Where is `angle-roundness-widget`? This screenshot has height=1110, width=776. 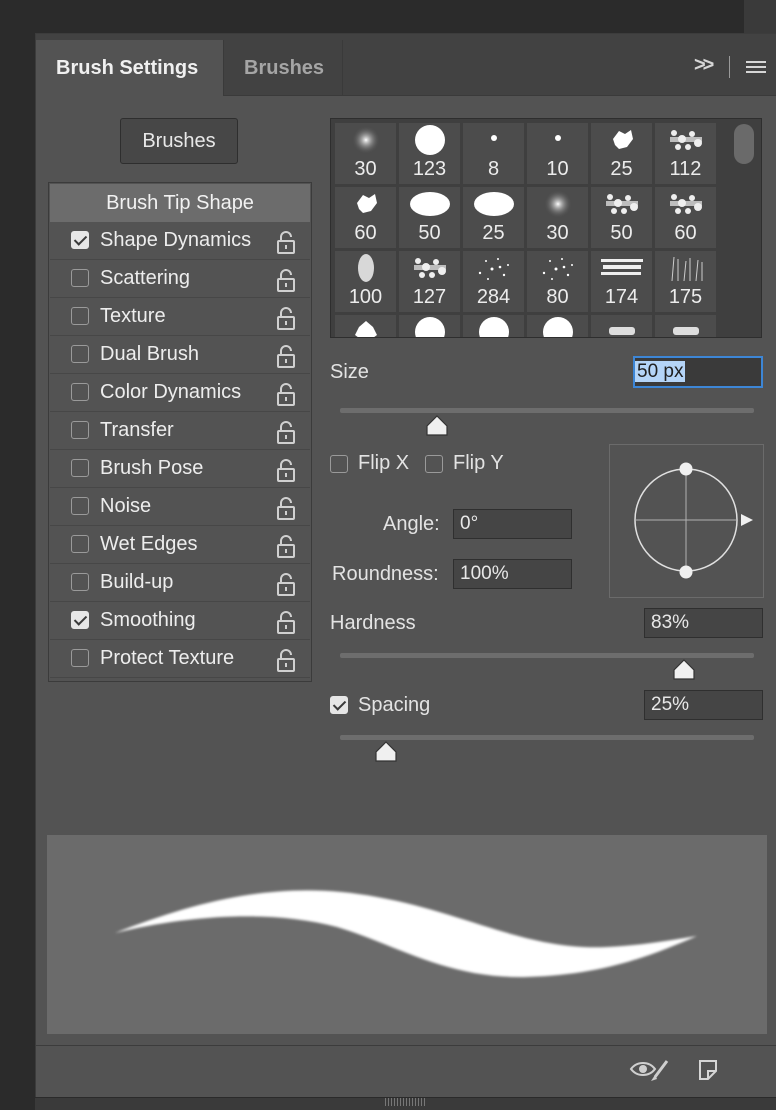
angle-roundness-widget is located at coordinates (686, 521).